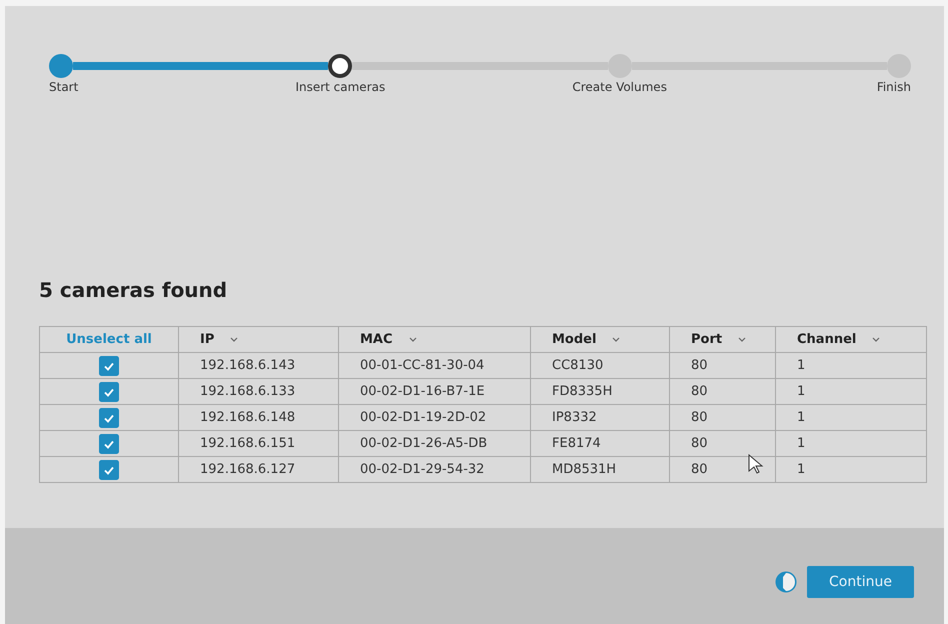 The image size is (948, 624). I want to click on result-heading: 5 cameras found, so click(133, 290).